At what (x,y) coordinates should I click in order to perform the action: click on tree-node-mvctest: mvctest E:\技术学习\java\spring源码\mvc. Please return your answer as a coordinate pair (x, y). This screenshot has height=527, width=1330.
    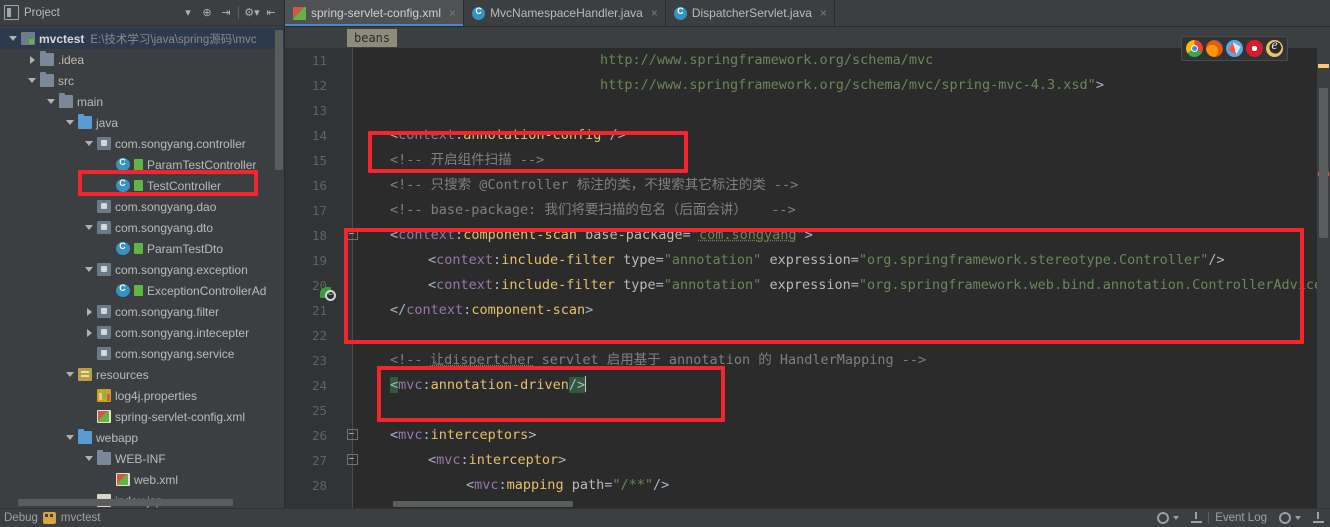
    Looking at the image, I should click on (142, 38).